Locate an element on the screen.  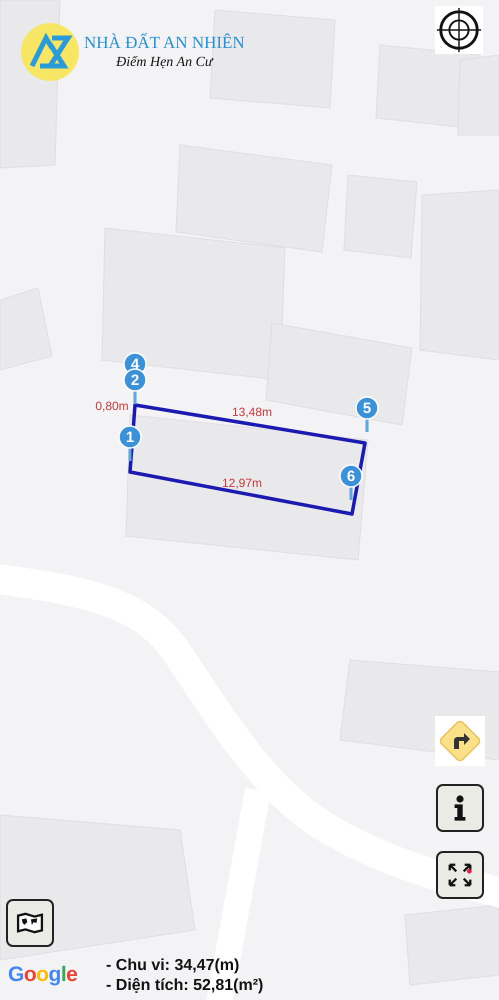
measurement-text: - Chu vi: 34,47(m) is located at coordinates (173, 966).